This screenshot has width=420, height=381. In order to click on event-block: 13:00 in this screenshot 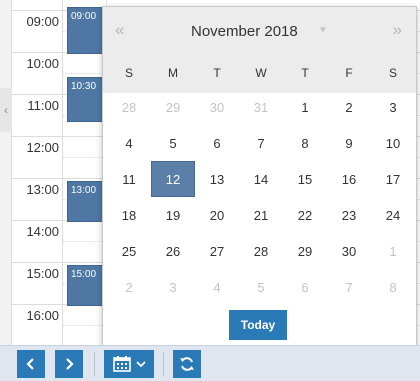, I will do `click(86, 201)`.